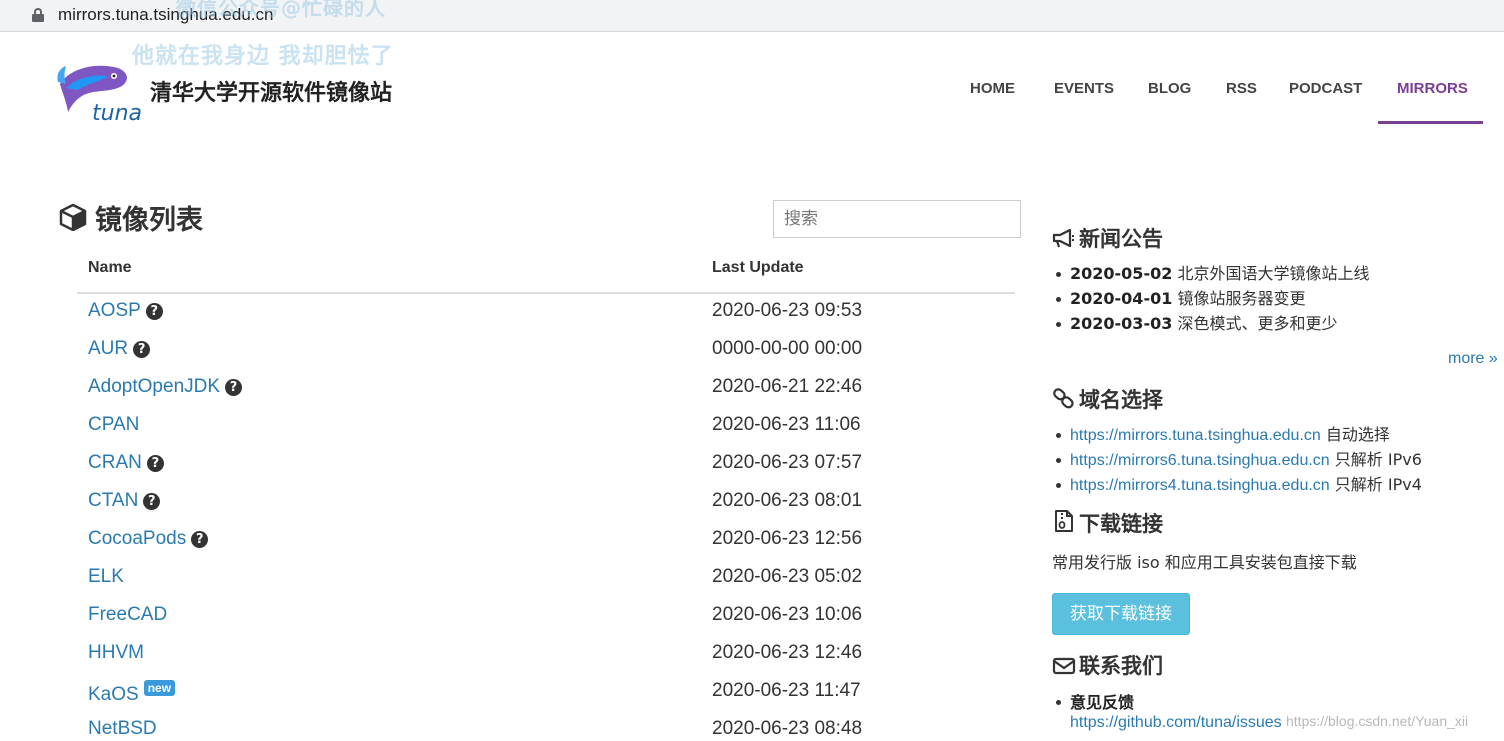 The height and width of the screenshot is (741, 1504). Describe the element at coordinates (137, 538) in the screenshot. I see `mirror-name: CocoaPods` at that location.